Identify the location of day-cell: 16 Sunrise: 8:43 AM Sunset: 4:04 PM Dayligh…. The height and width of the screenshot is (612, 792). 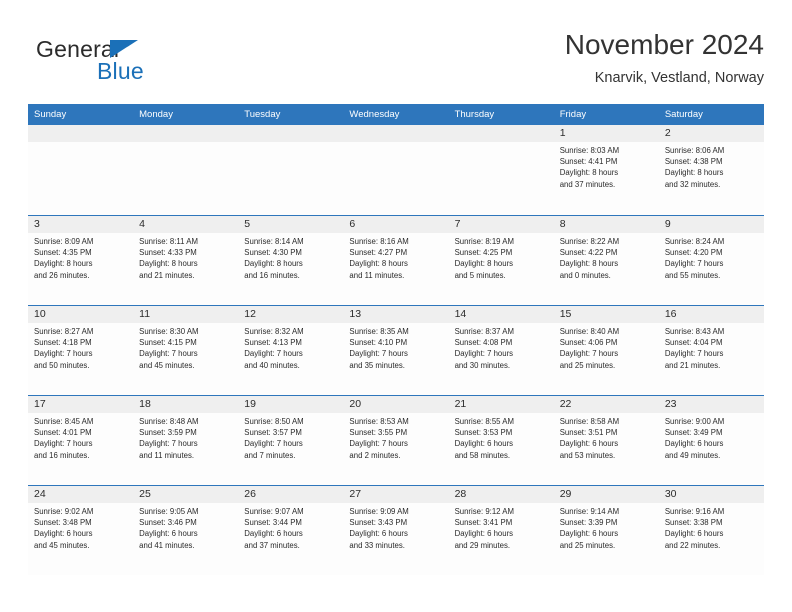
(711, 350).